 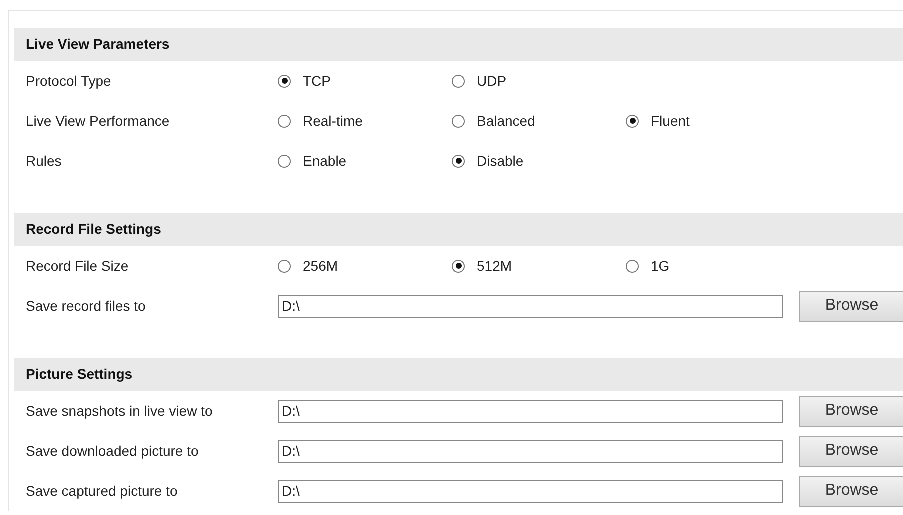 What do you see at coordinates (120, 411) in the screenshot?
I see `field-label: Save snapshots in live view to` at bounding box center [120, 411].